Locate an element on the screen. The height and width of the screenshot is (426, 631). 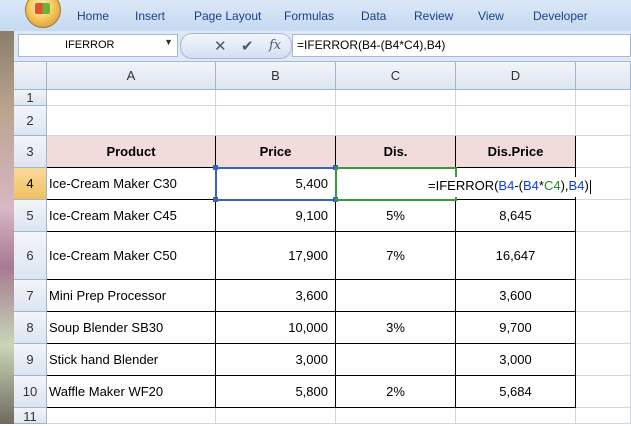
formula-text: =IFERROR(B4-(B4*C4),B4) is located at coordinates (371, 45).